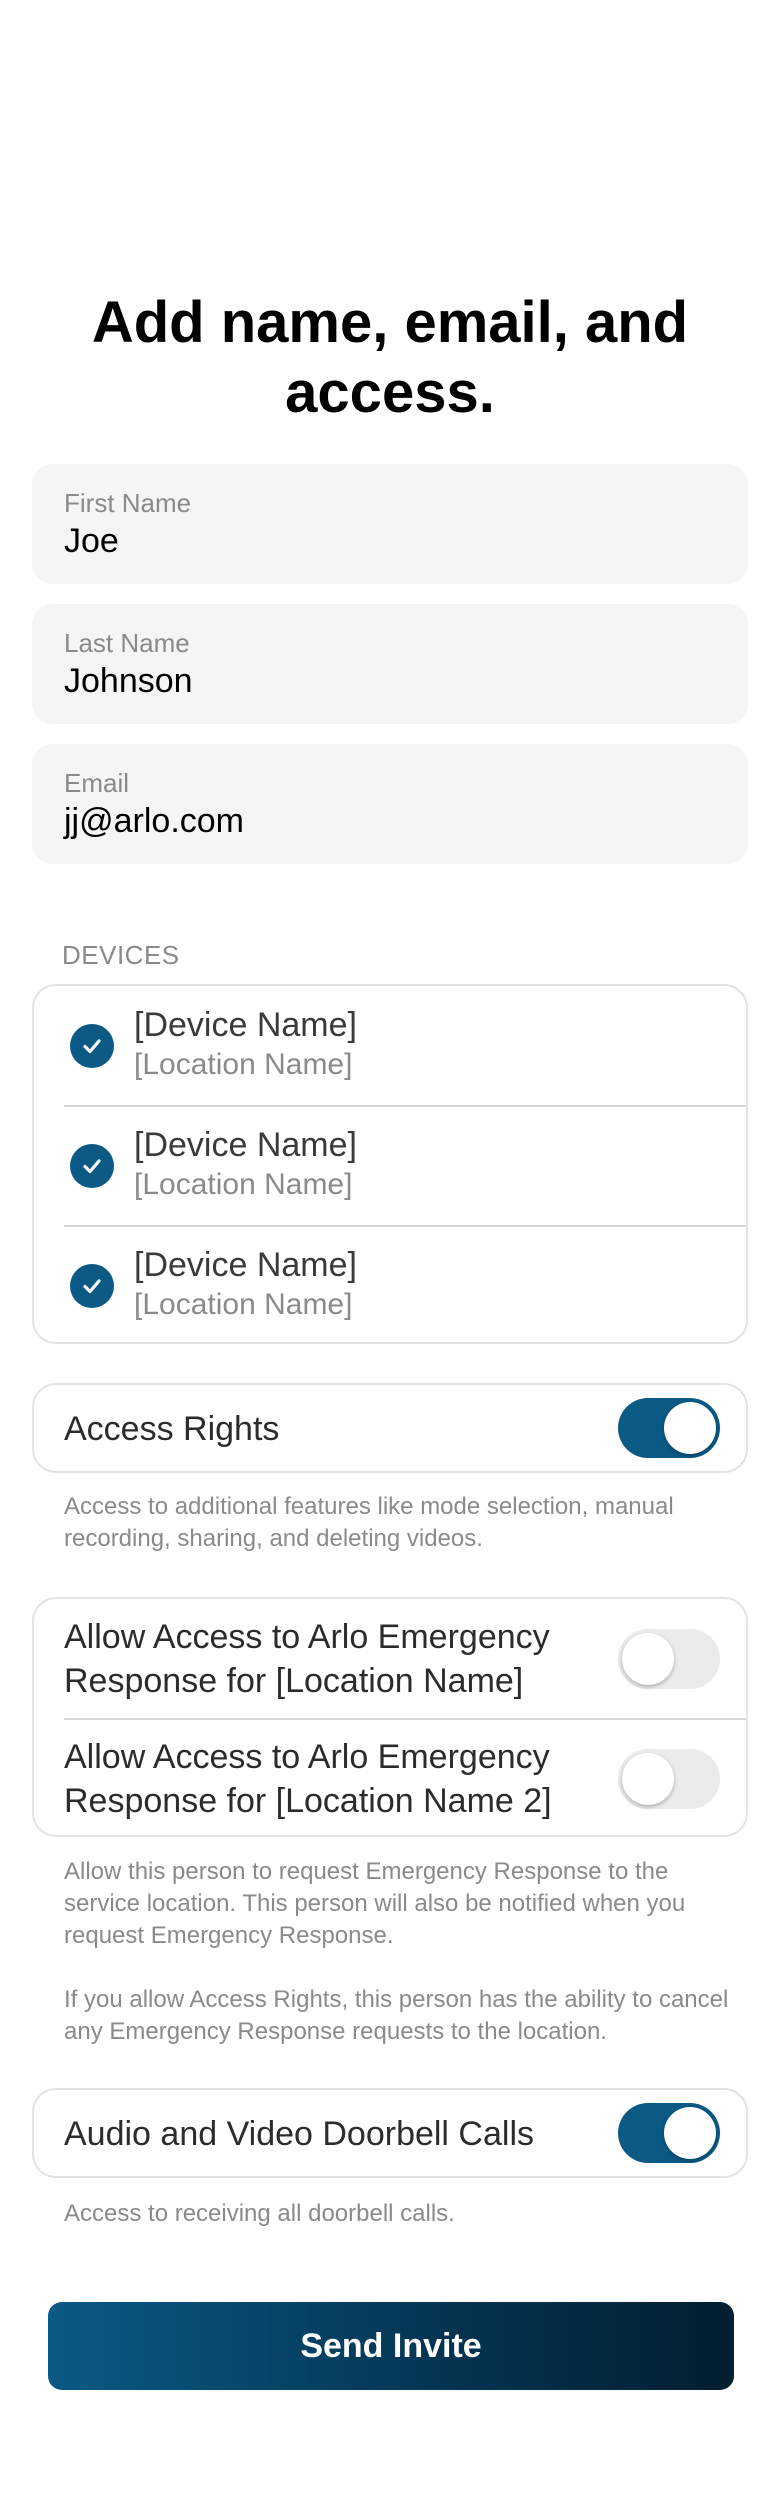  Describe the element at coordinates (154, 821) in the screenshot. I see `email-value: jj@arlo.com` at that location.